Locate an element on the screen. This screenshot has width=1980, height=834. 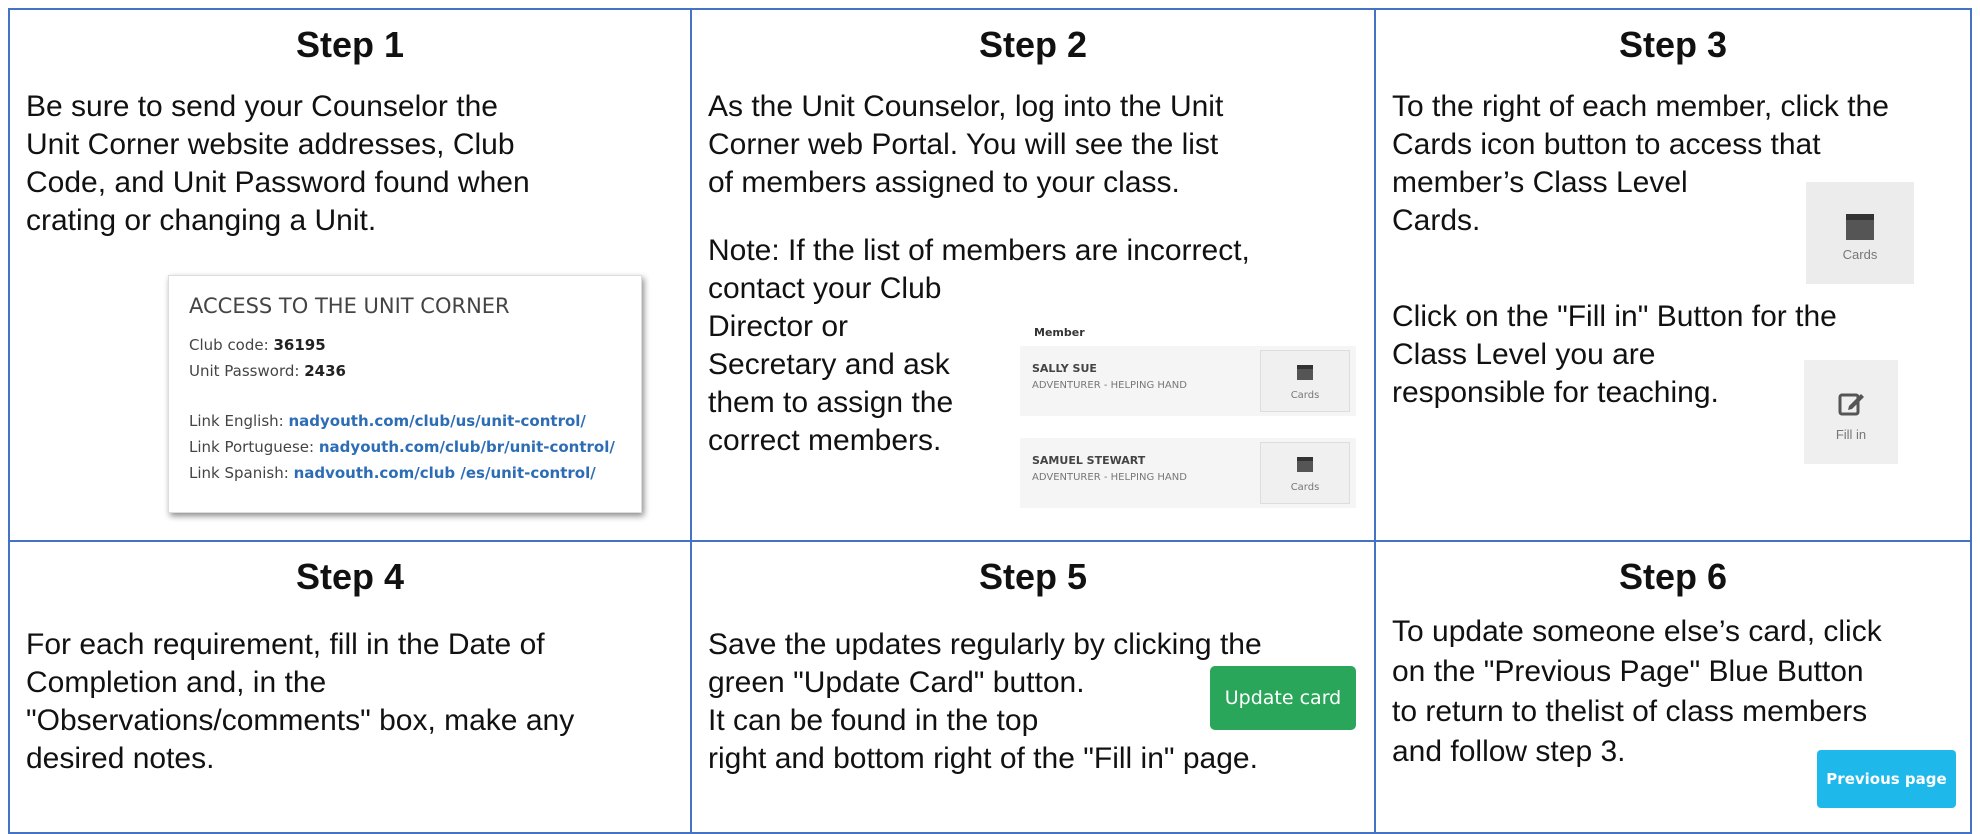
text-line: Unit Corner website addresses, Club is located at coordinates (270, 144).